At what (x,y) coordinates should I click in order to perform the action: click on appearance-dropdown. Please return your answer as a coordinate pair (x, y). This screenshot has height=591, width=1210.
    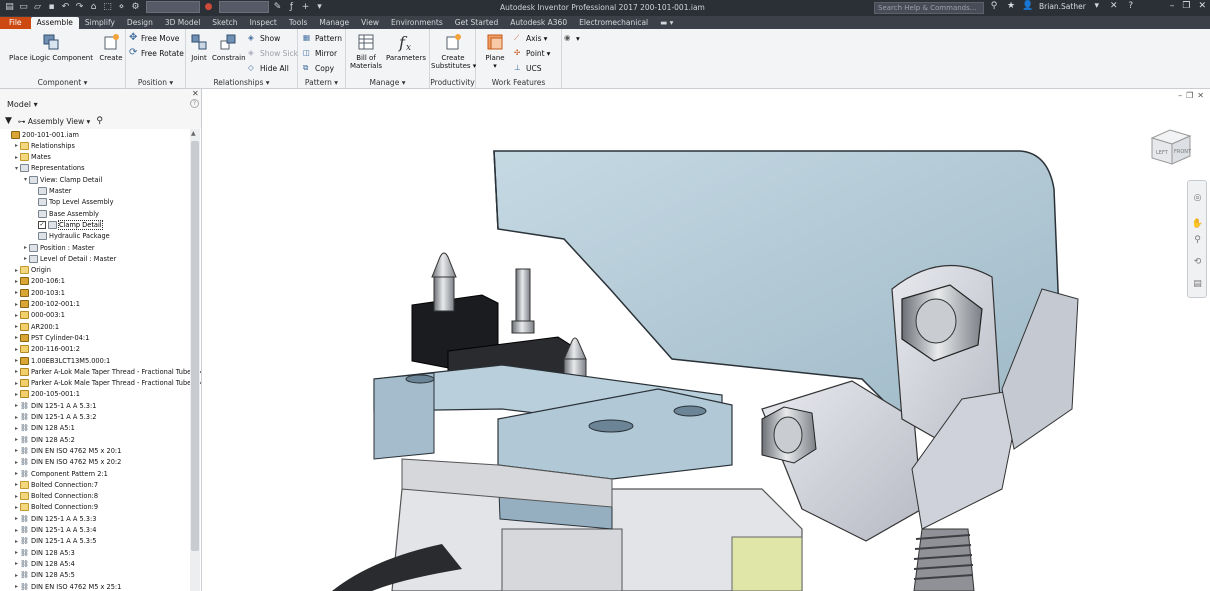
    Looking at the image, I should click on (244, 7).